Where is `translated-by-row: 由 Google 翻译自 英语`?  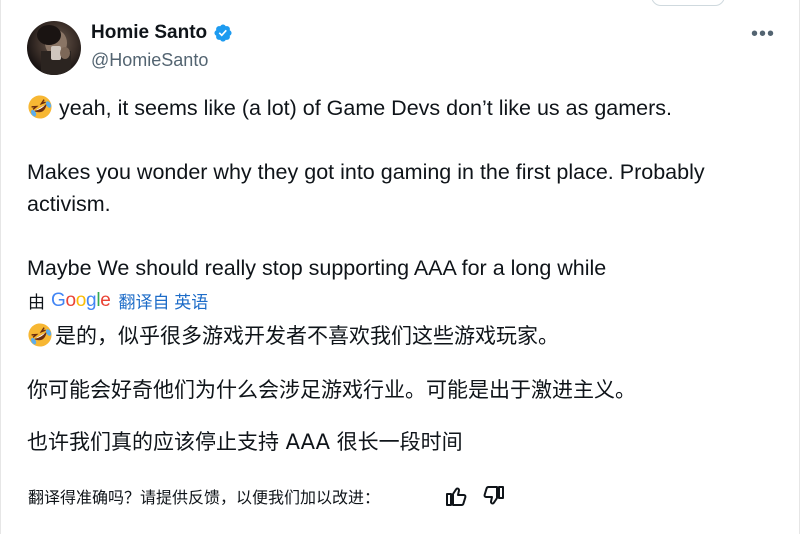
translated-by-row: 由 Google 翻译自 英语 is located at coordinates (118, 300).